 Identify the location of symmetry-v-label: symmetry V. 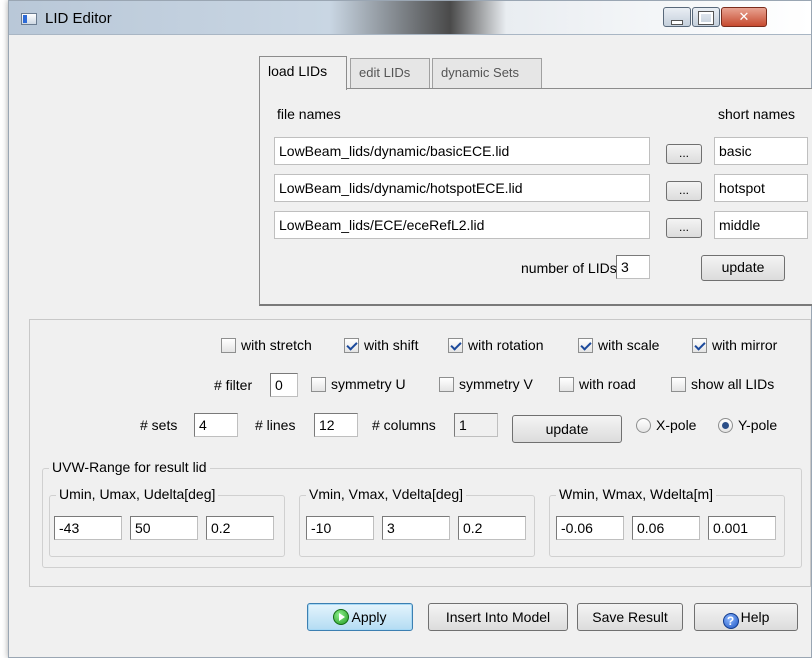
(496, 384).